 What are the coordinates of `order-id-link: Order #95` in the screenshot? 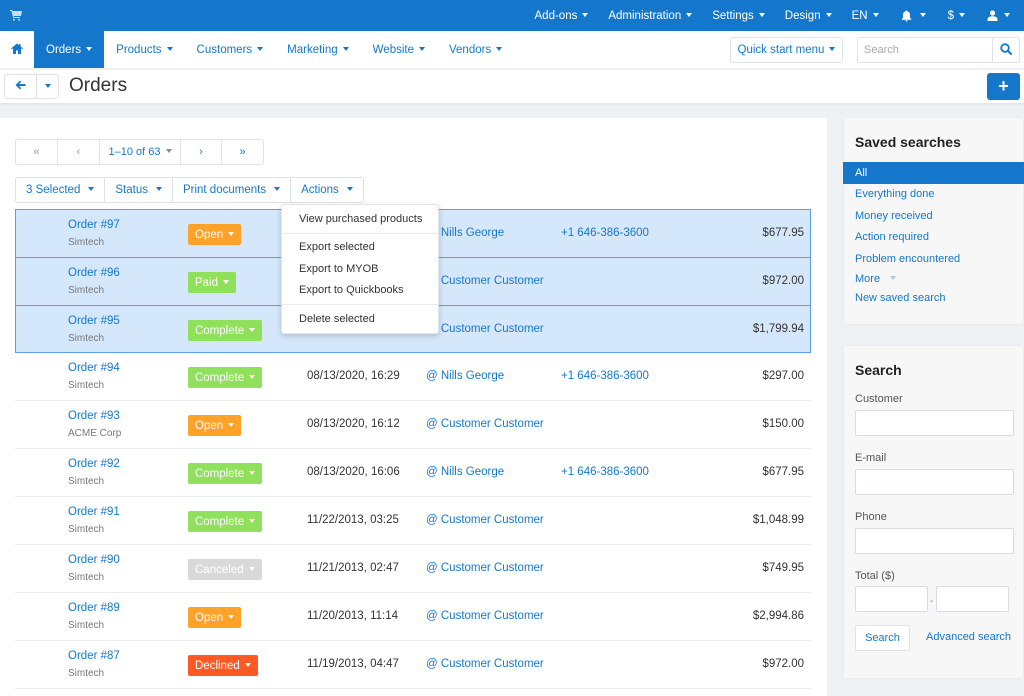 It's located at (94, 321).